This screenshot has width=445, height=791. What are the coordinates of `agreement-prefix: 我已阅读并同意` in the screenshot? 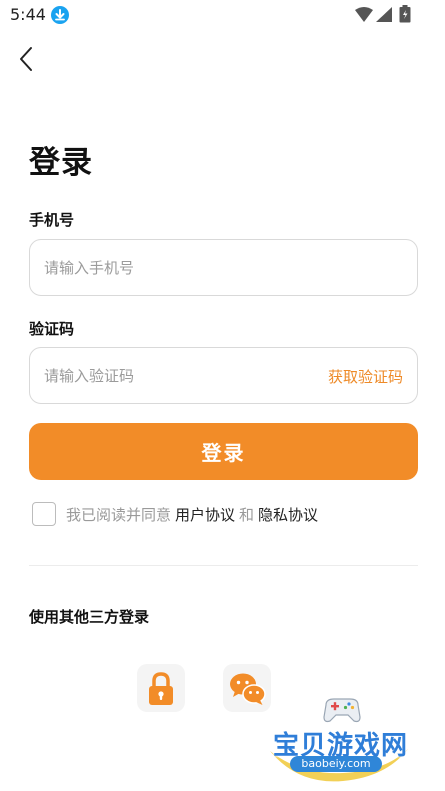 It's located at (119, 514).